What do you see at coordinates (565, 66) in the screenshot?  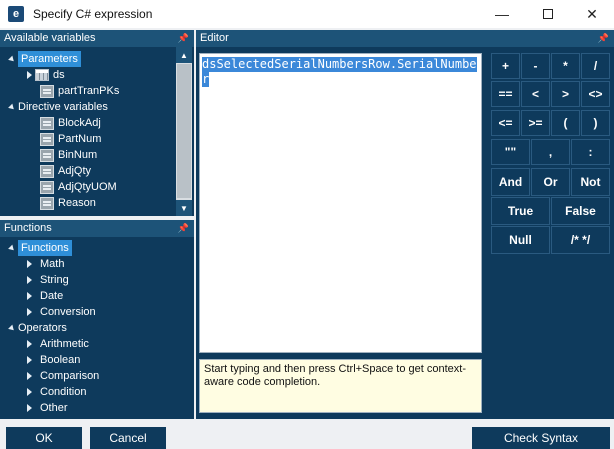 I see `multiply-button: *` at bounding box center [565, 66].